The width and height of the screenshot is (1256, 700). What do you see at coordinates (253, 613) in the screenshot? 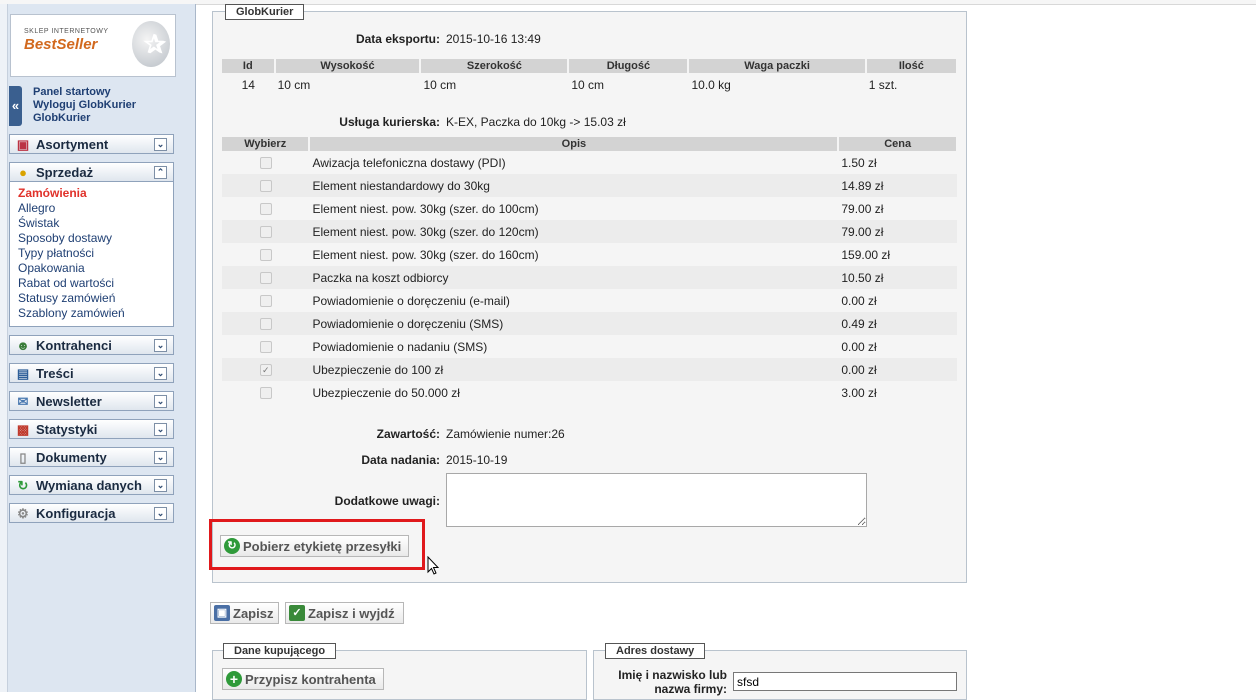
I see `save-button-label: Zapisz` at bounding box center [253, 613].